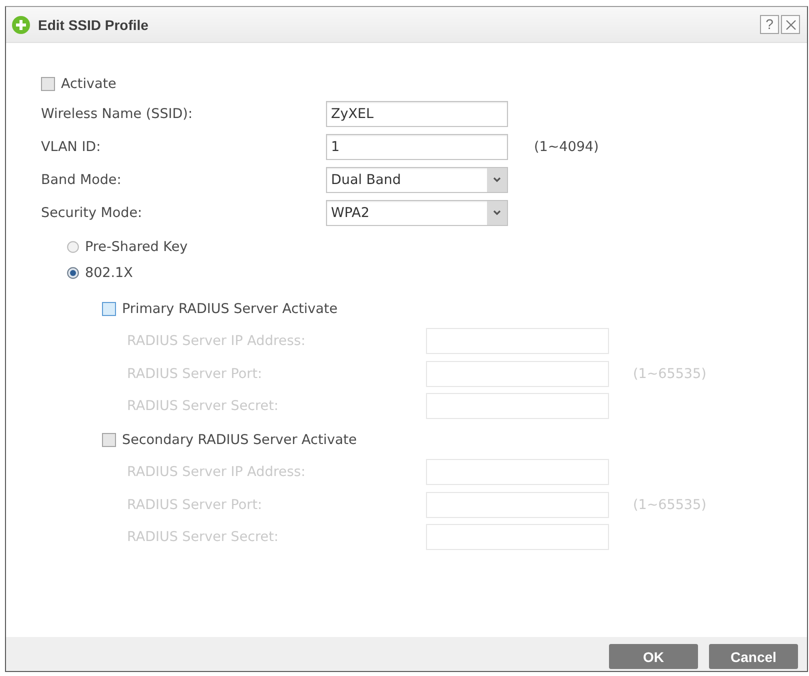 Image resolution: width=809 pixels, height=676 pixels. What do you see at coordinates (21, 25) in the screenshot?
I see `add-icon` at bounding box center [21, 25].